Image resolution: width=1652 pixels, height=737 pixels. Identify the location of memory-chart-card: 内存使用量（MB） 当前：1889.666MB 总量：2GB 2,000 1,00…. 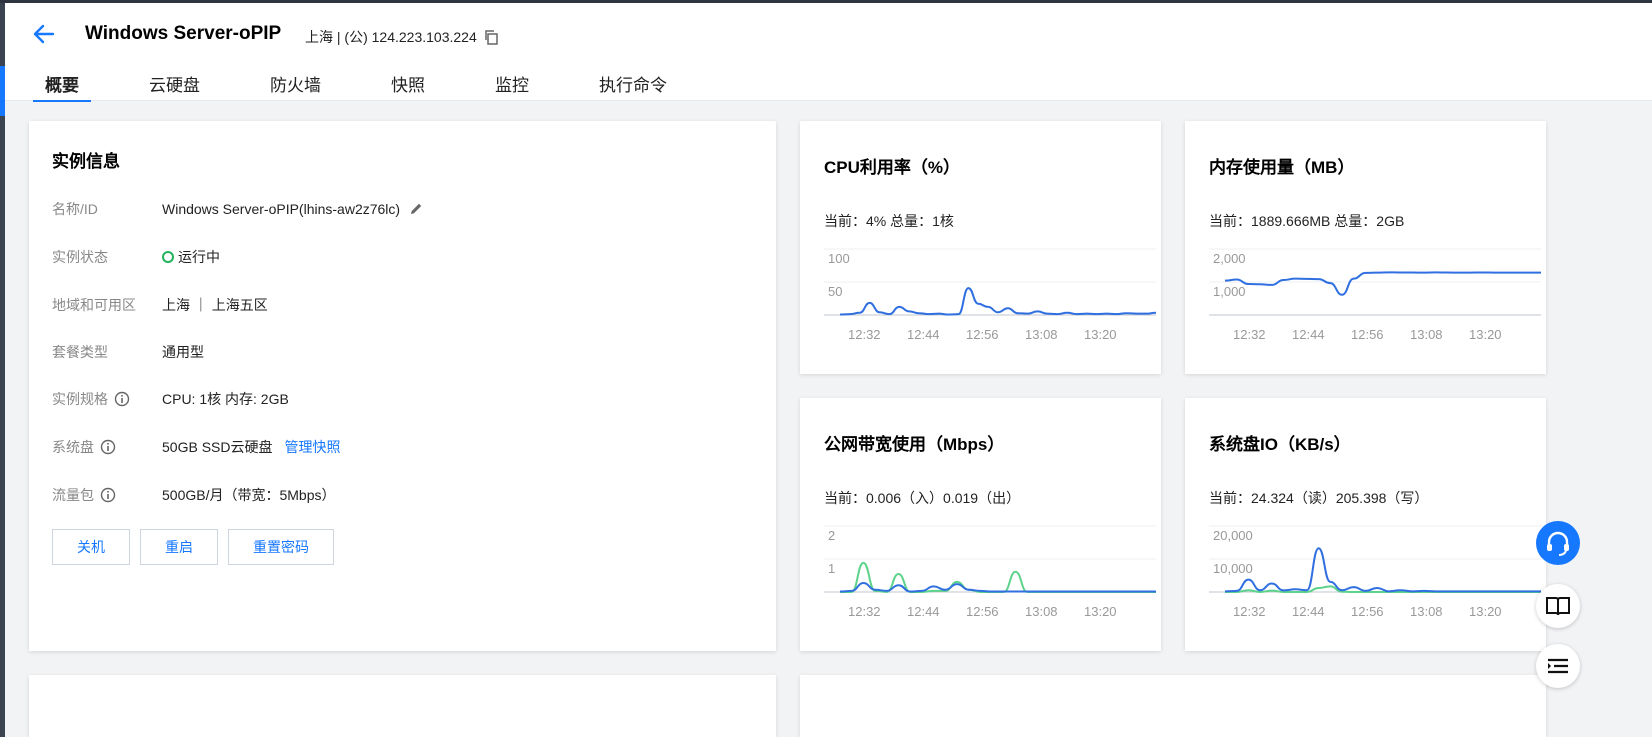
(1365, 247).